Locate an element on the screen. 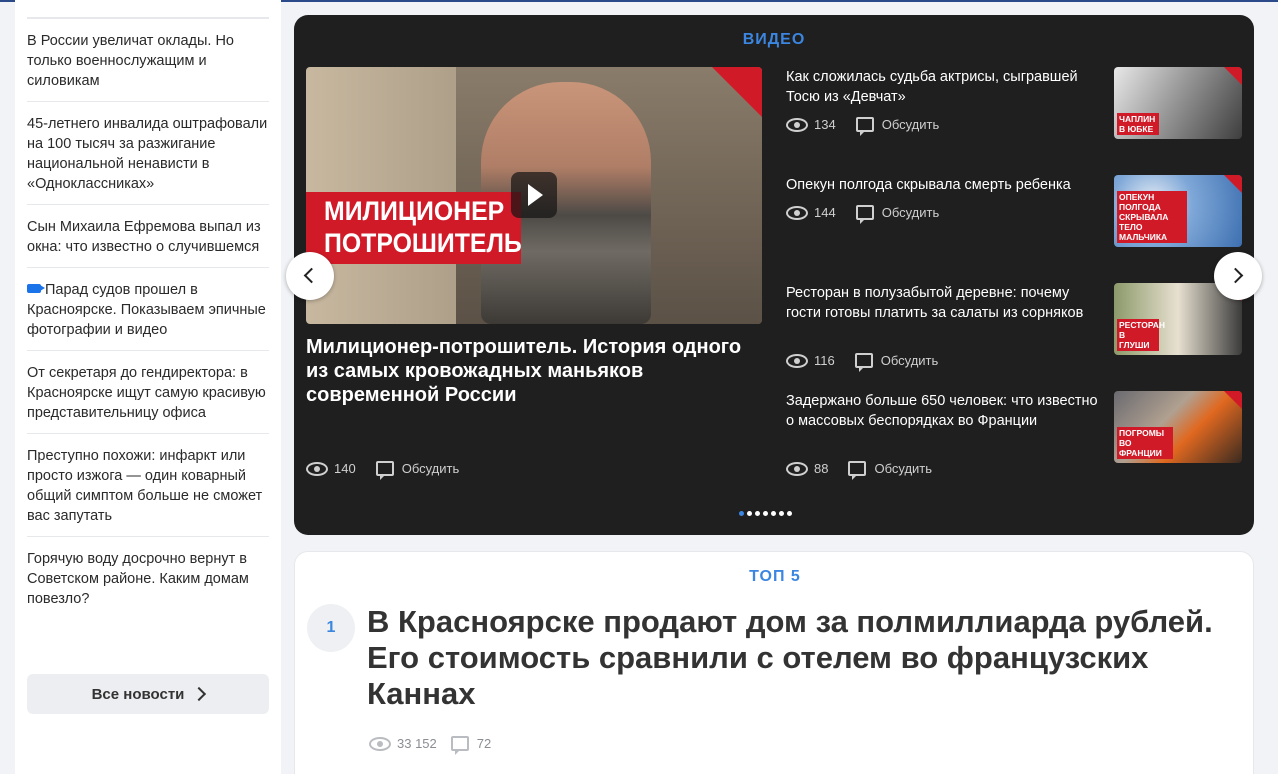 The height and width of the screenshot is (774, 1278). carousel-next-button is located at coordinates (1238, 276).